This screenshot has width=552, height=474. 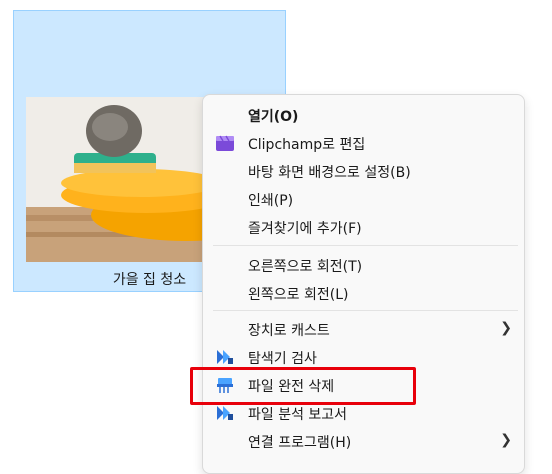 I want to click on menu-item-clipchamp: Clipchamp로 편집, so click(x=363, y=143).